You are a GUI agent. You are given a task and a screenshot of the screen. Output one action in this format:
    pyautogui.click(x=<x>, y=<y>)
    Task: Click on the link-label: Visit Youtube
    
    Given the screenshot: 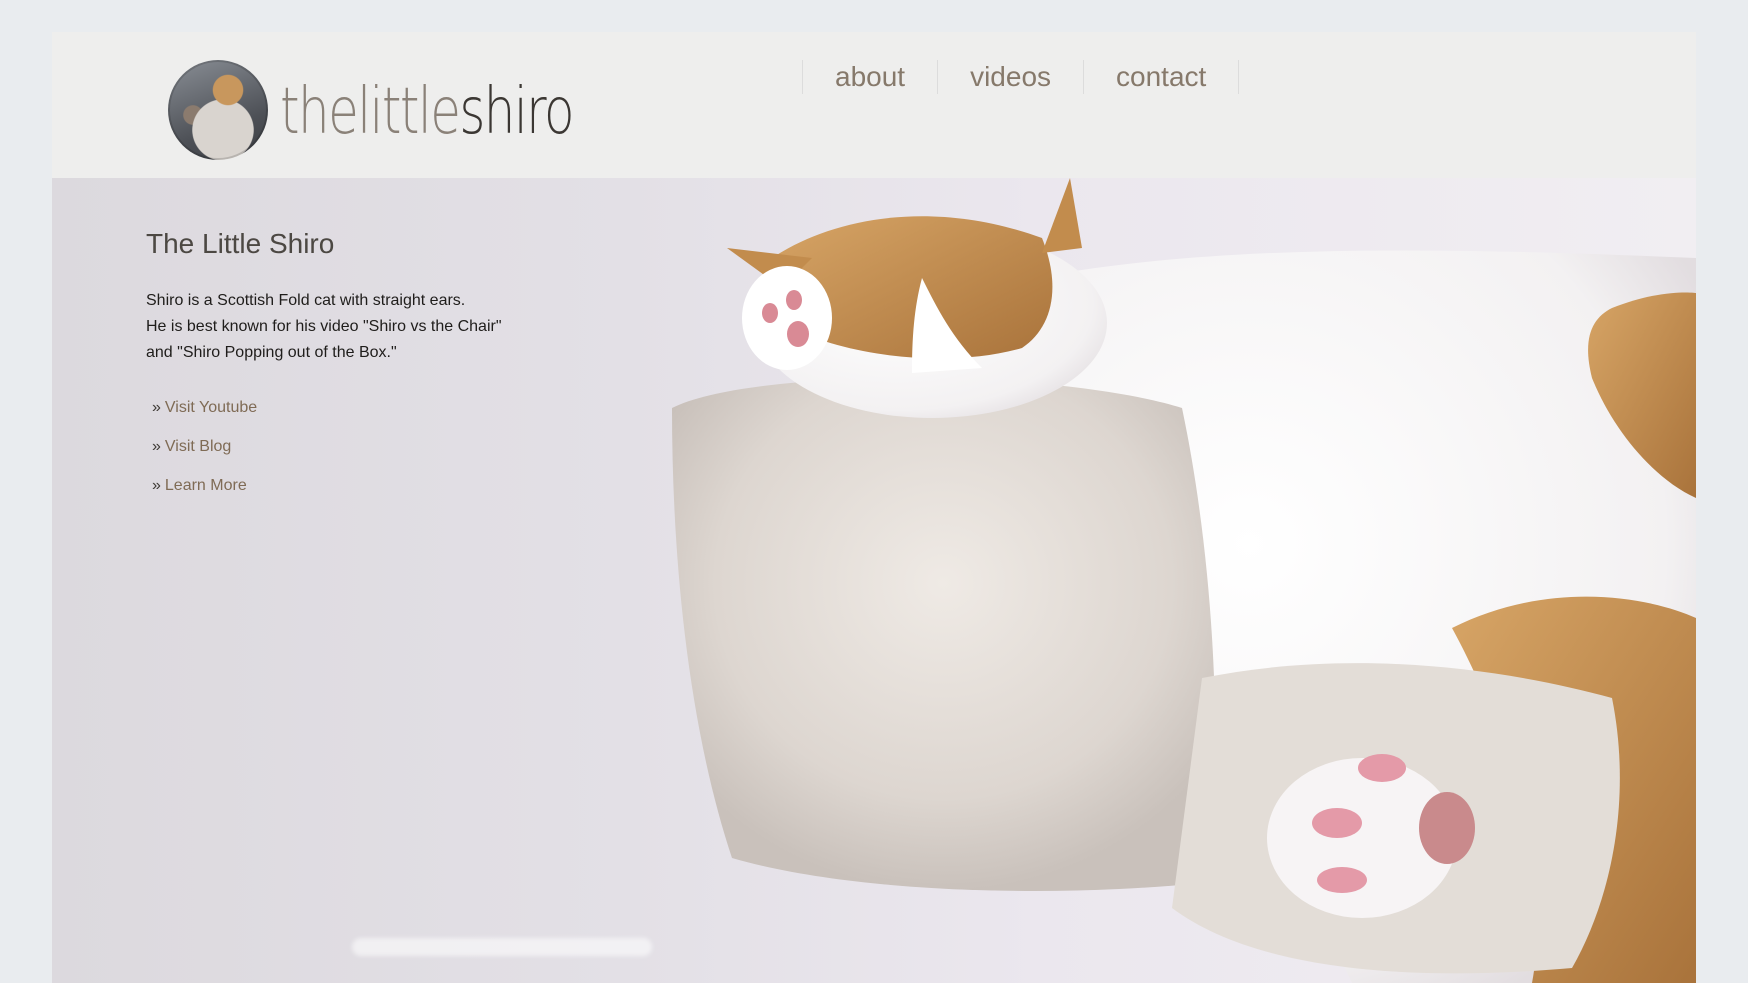 What is the action you would take?
    pyautogui.click(x=211, y=407)
    